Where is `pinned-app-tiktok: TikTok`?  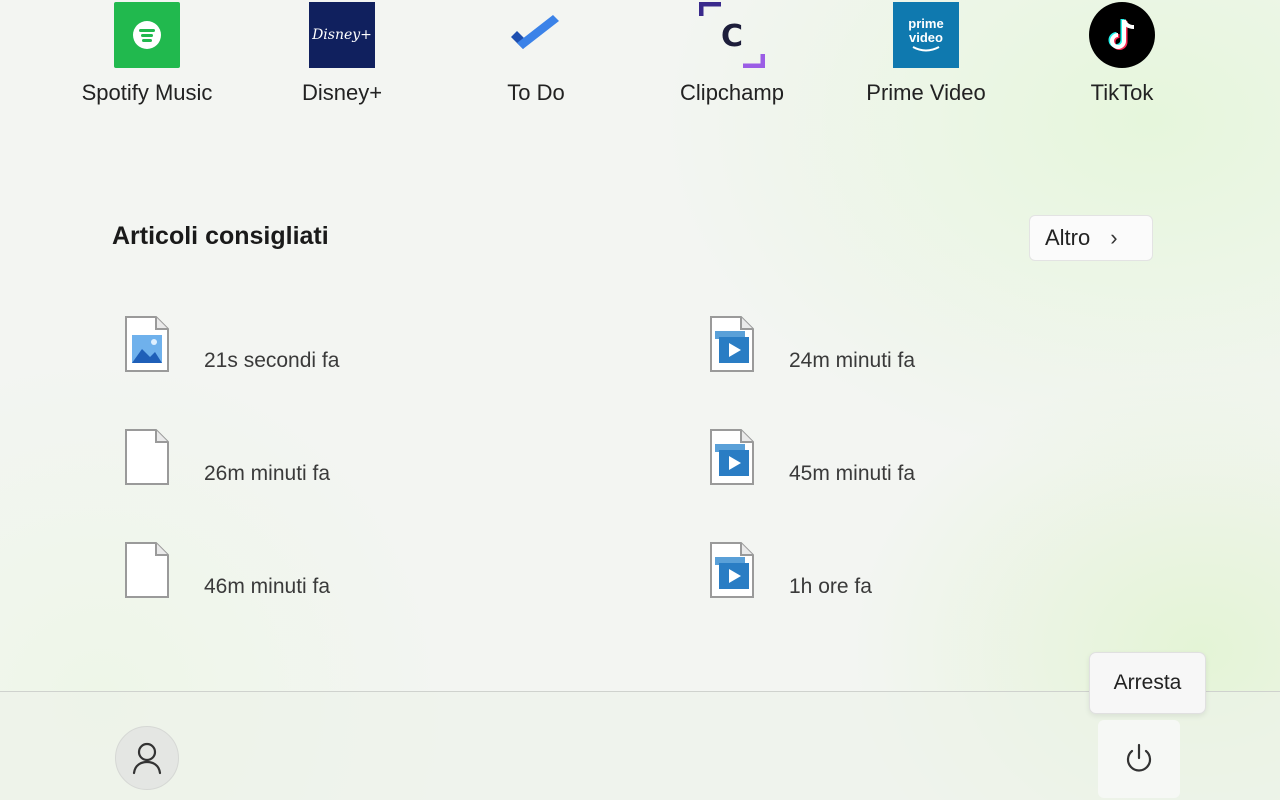 pinned-app-tiktok: TikTok is located at coordinates (1122, 53).